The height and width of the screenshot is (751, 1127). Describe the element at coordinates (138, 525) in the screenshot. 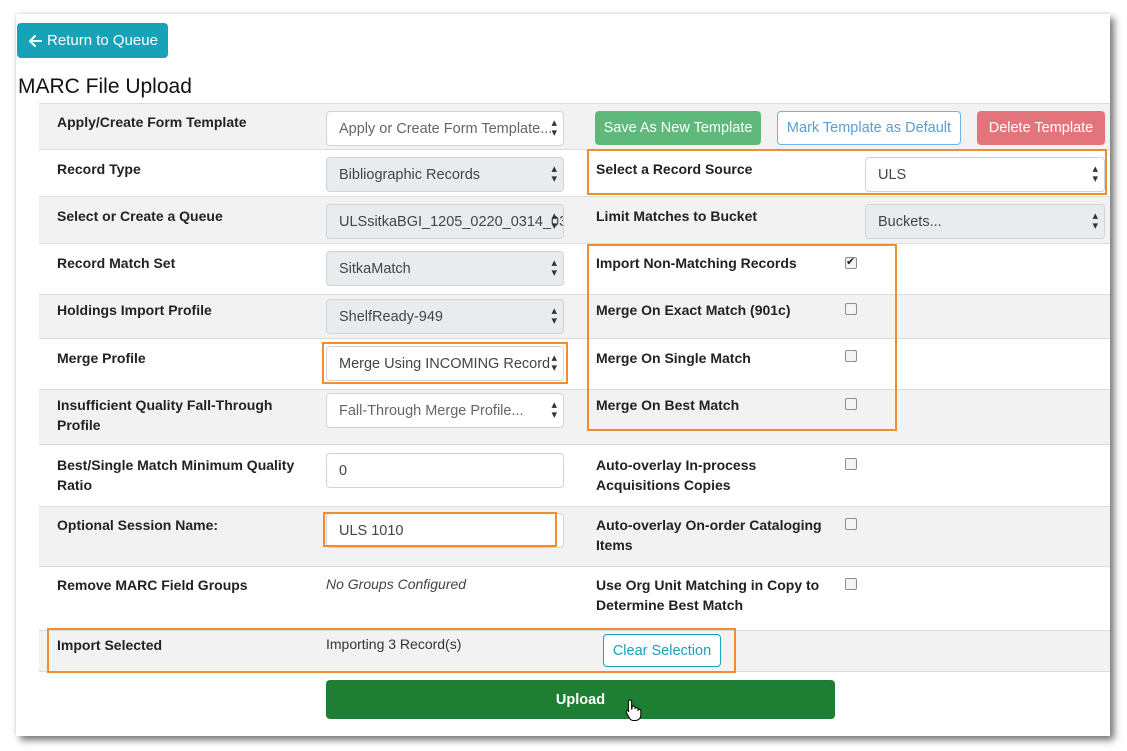

I see `session-name-label: Optional Session Name:` at that location.